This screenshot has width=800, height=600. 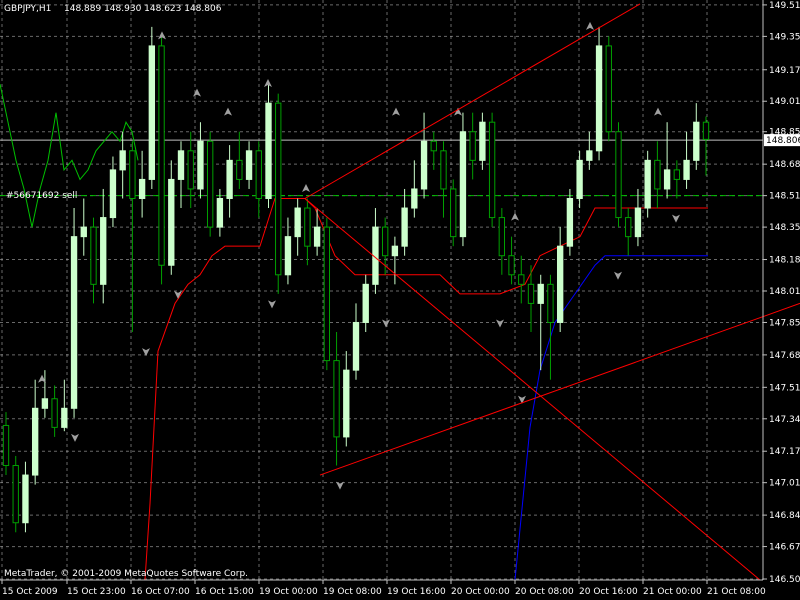 I want to click on y-tick-label: 146.840, so click(x=784, y=516).